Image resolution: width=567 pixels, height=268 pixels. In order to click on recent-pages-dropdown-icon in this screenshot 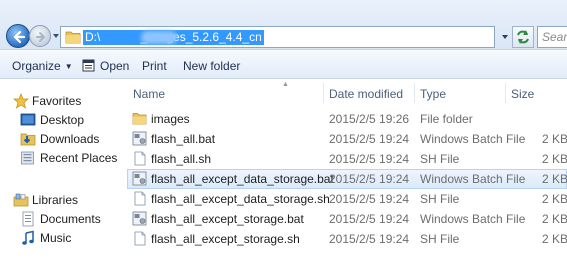, I will do `click(56, 36)`.